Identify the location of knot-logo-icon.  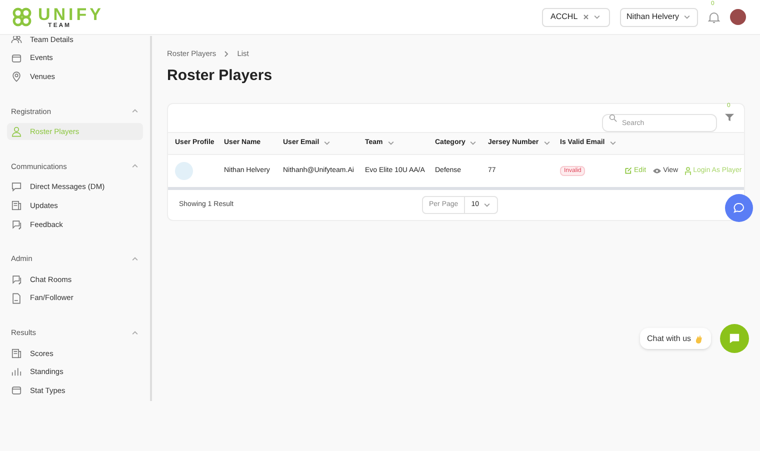
(22, 17).